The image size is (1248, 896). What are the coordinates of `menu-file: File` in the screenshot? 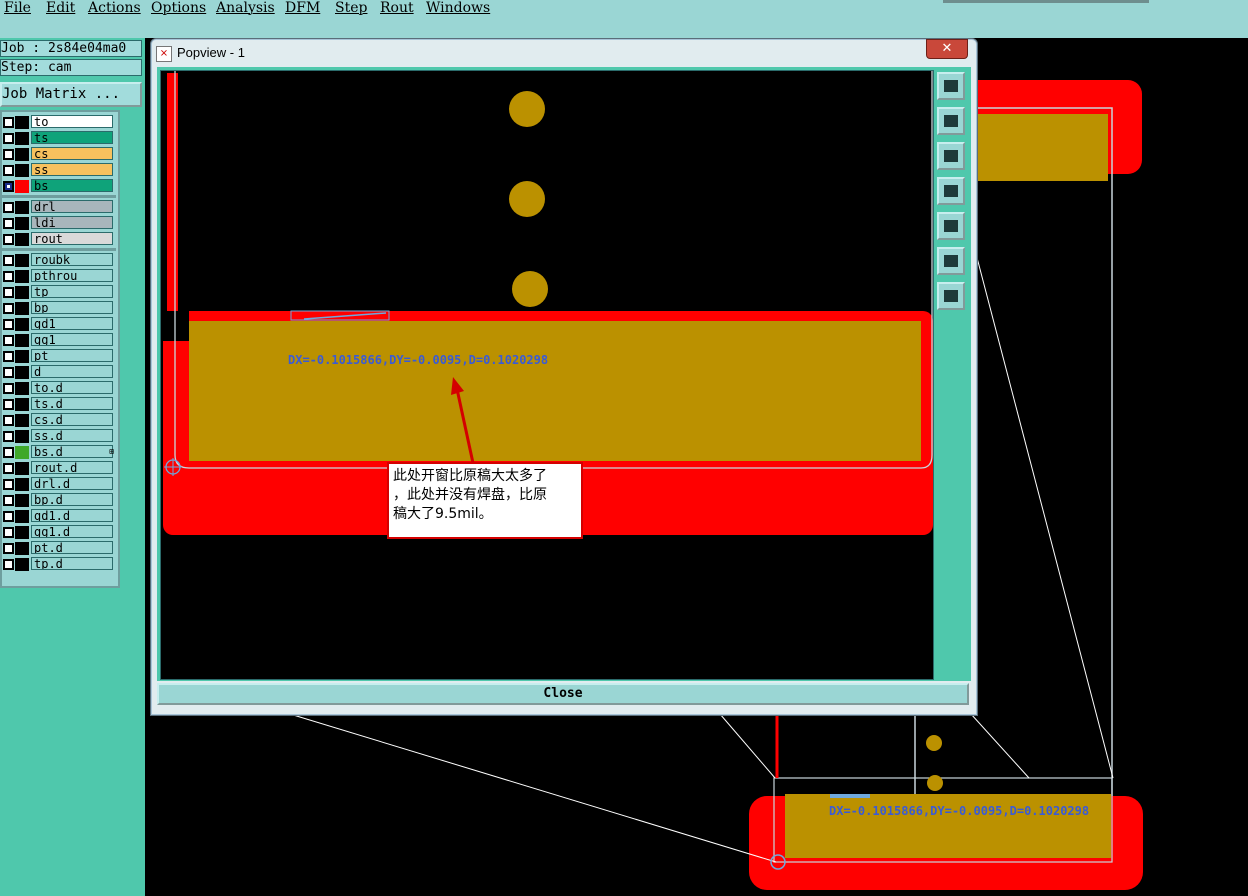 It's located at (17, 8).